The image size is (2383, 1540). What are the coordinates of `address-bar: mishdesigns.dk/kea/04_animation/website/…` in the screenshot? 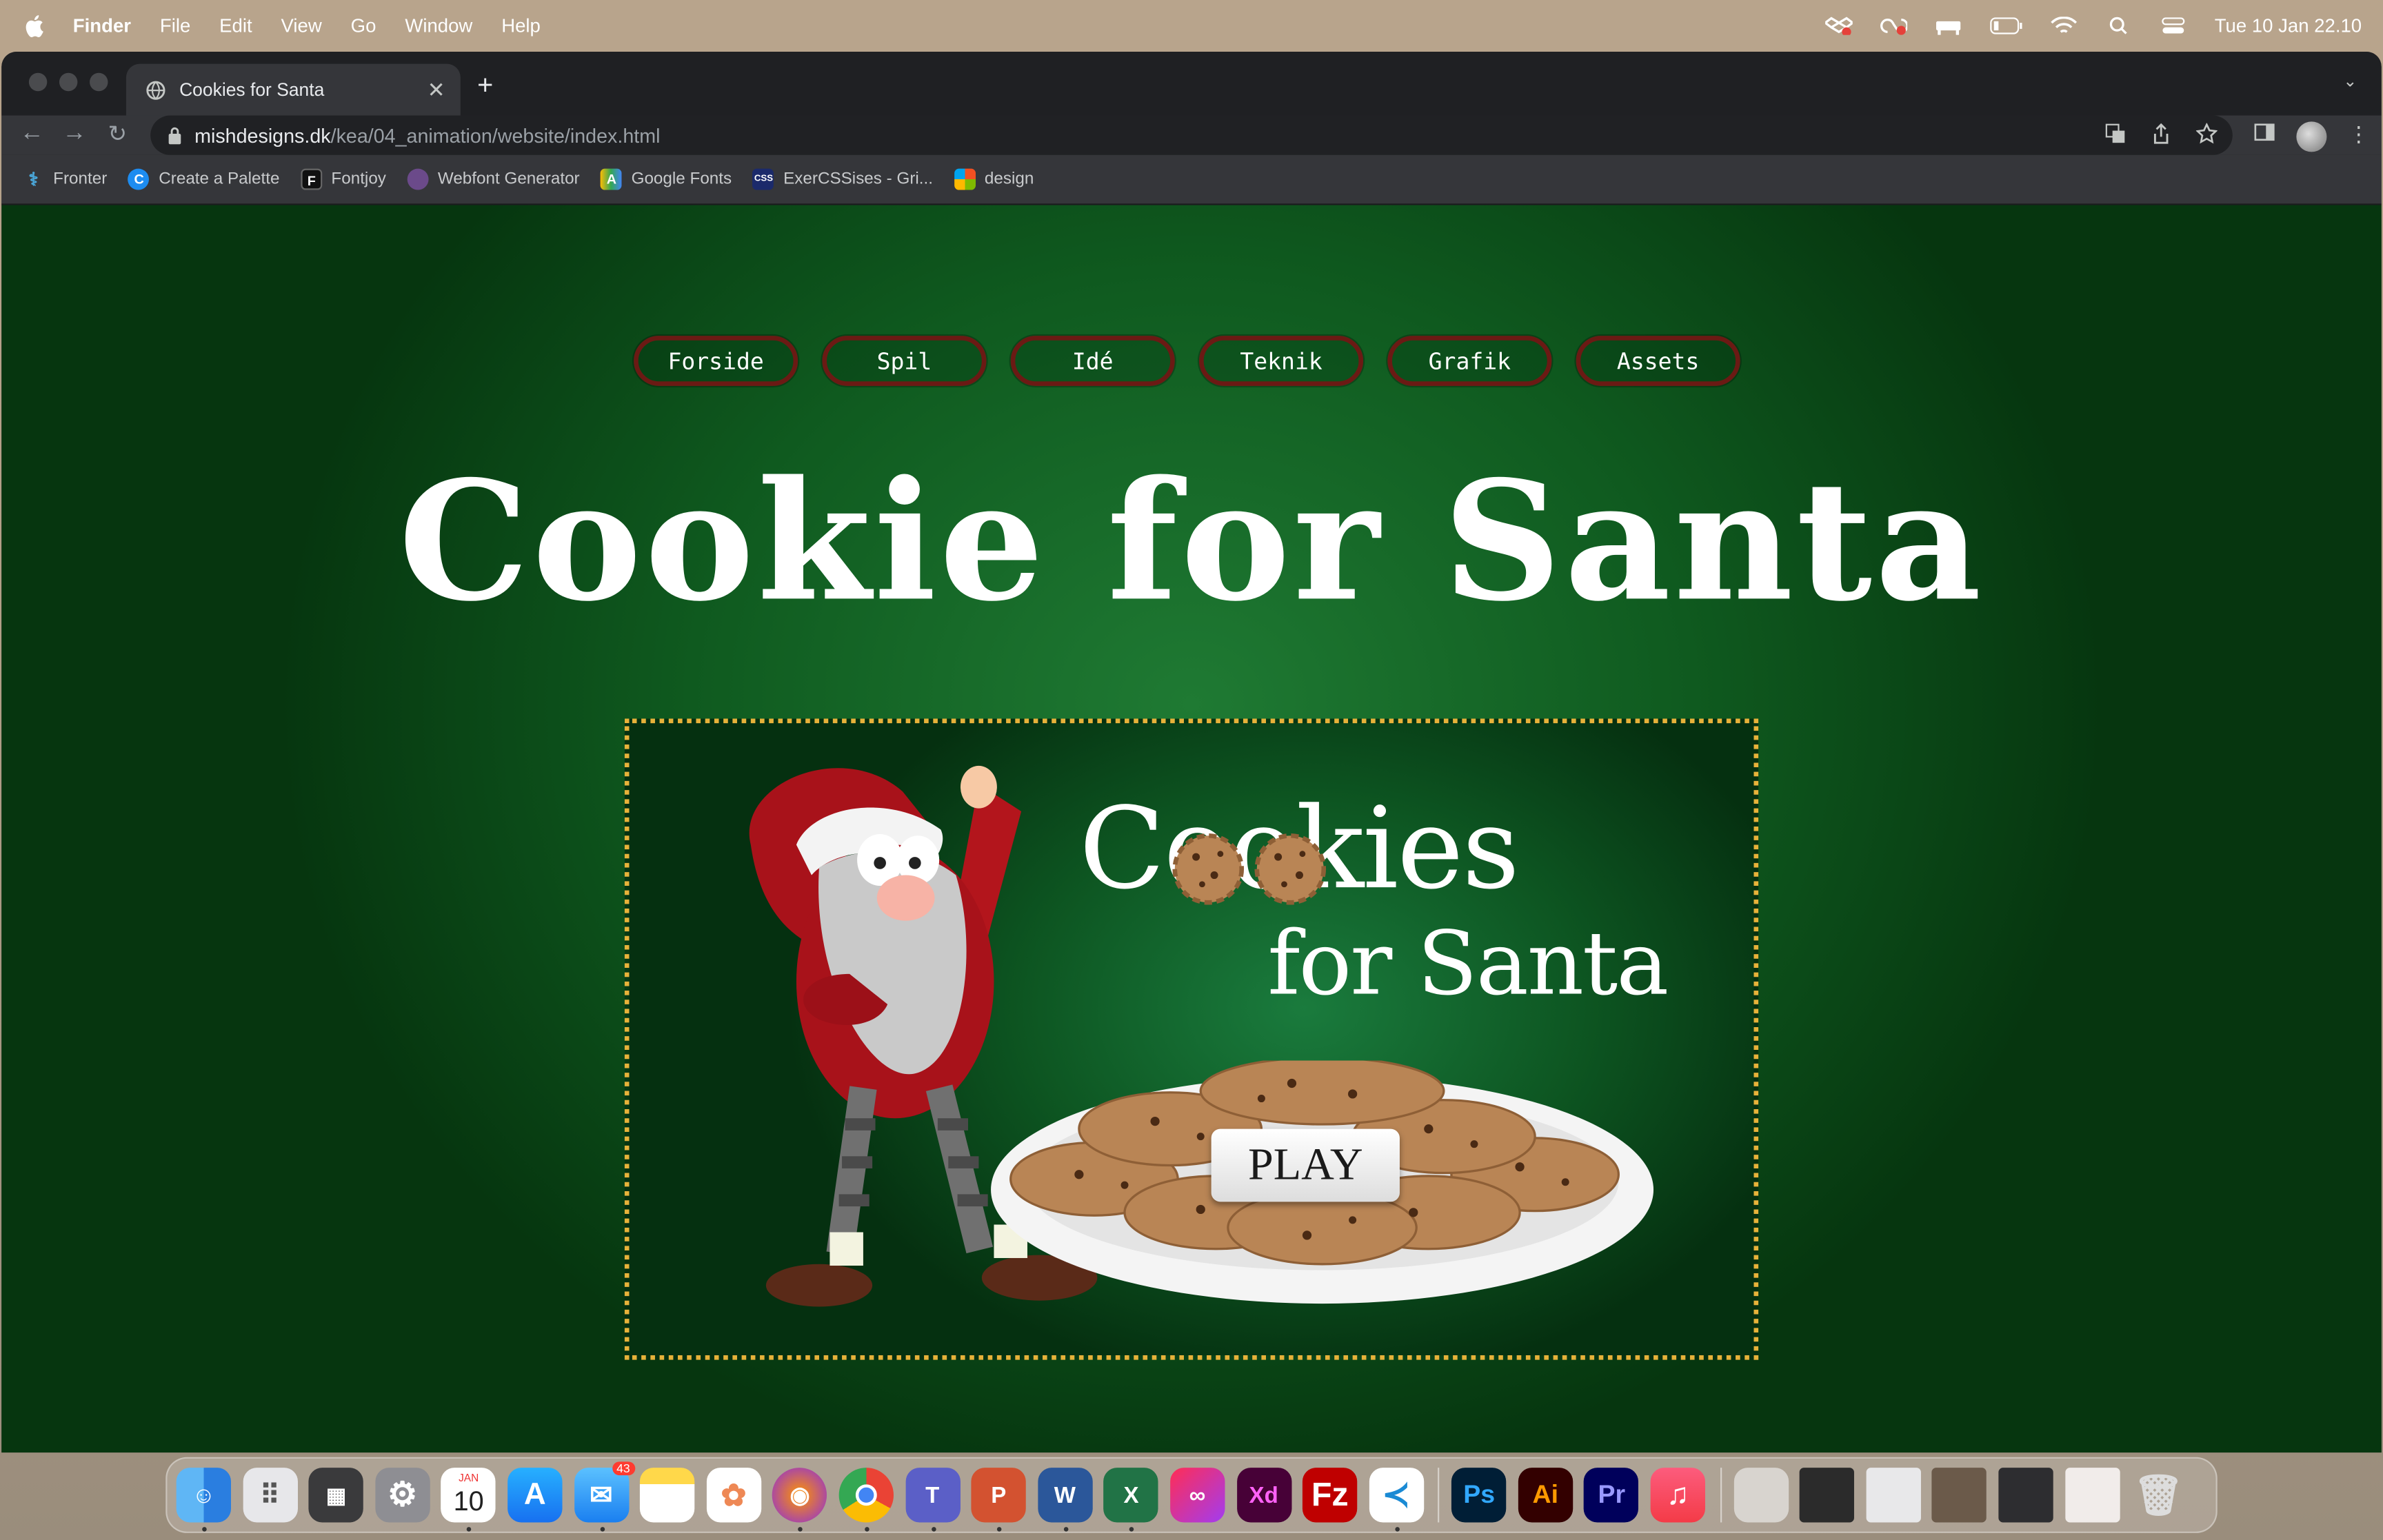 It's located at (1191, 135).